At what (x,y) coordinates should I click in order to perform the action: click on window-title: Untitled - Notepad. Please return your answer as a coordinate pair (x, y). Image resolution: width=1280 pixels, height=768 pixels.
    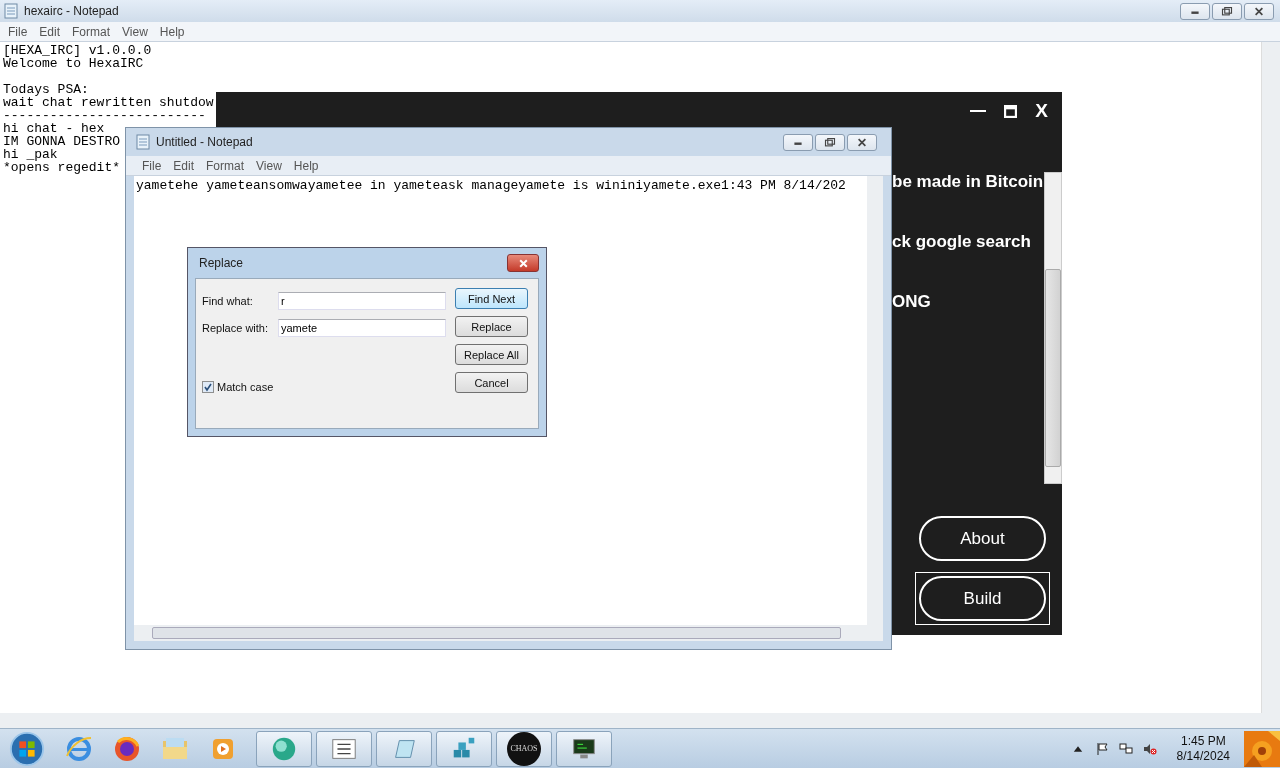
    Looking at the image, I should click on (204, 142).